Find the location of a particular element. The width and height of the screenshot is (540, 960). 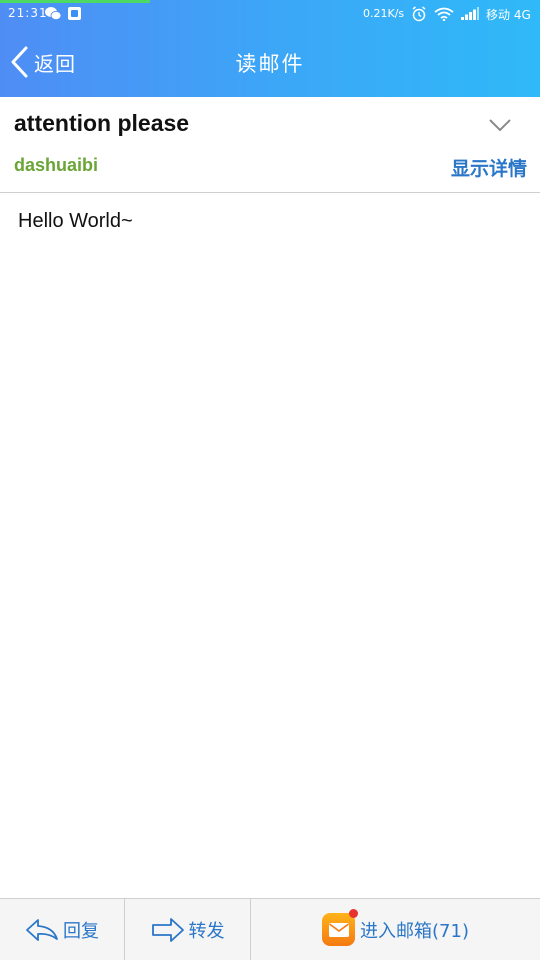

forward-label: 转发 is located at coordinates (206, 931).